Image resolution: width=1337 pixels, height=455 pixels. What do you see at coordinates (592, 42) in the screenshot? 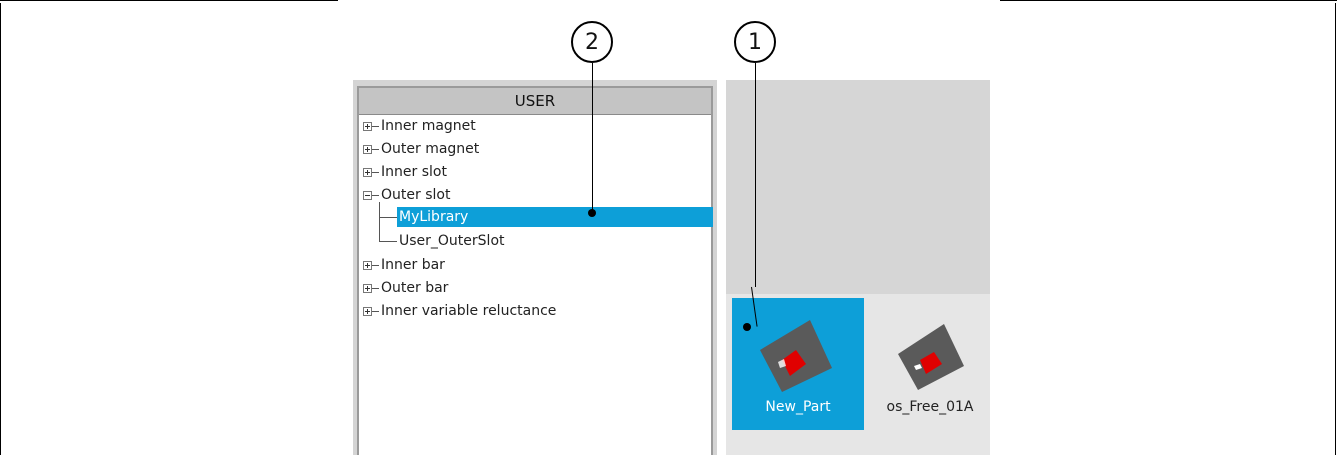
I see `callout-2: 2` at bounding box center [592, 42].